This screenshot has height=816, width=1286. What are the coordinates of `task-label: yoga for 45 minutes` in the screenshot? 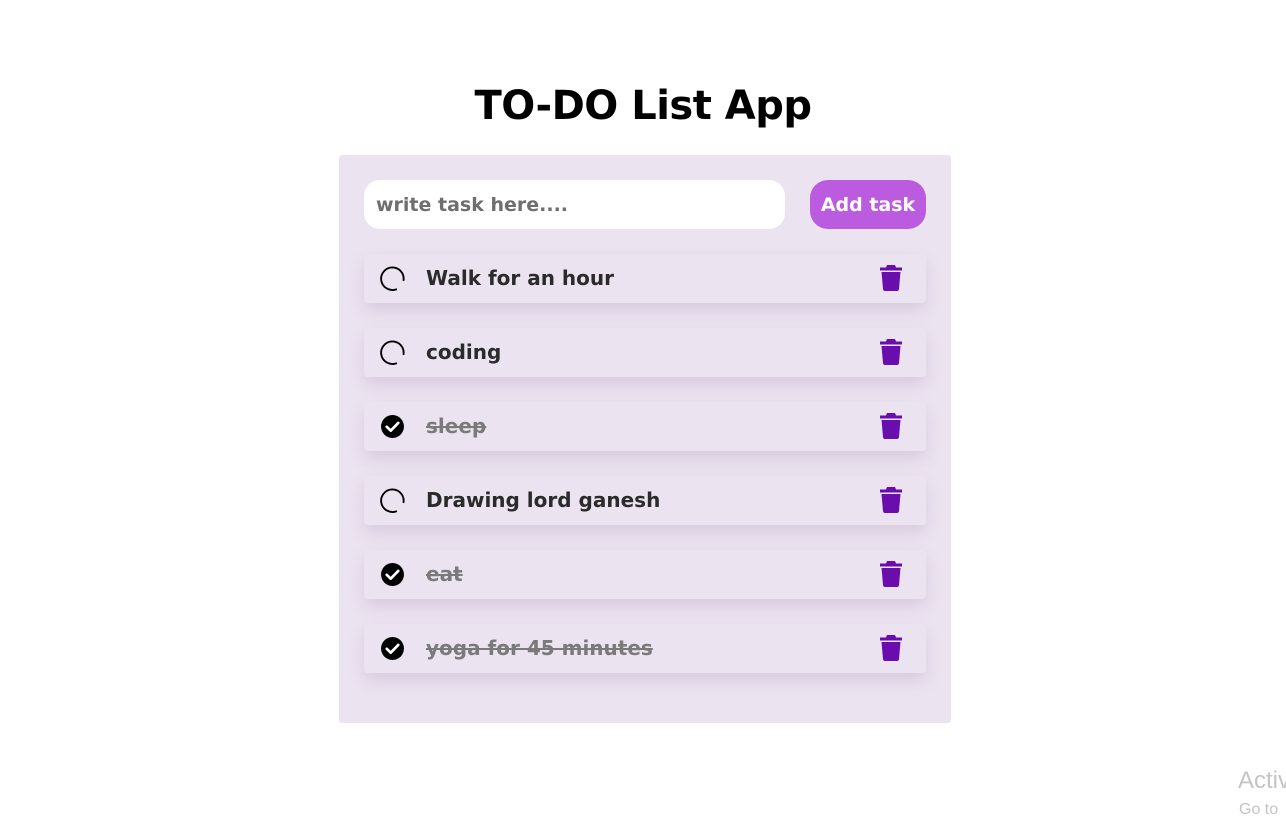 It's located at (539, 648).